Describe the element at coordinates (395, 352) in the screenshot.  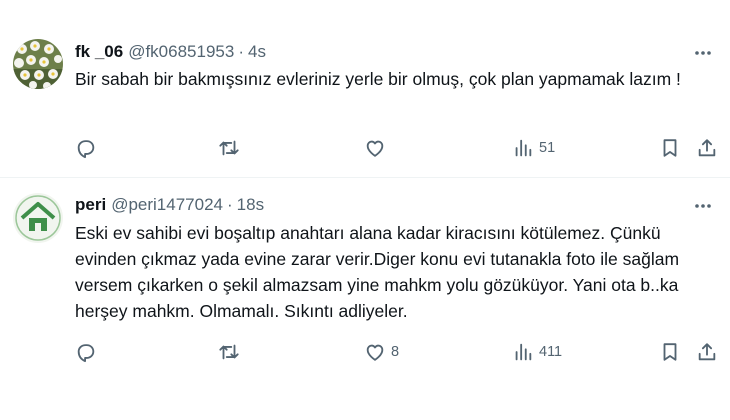
I see `like-count: 8` at that location.